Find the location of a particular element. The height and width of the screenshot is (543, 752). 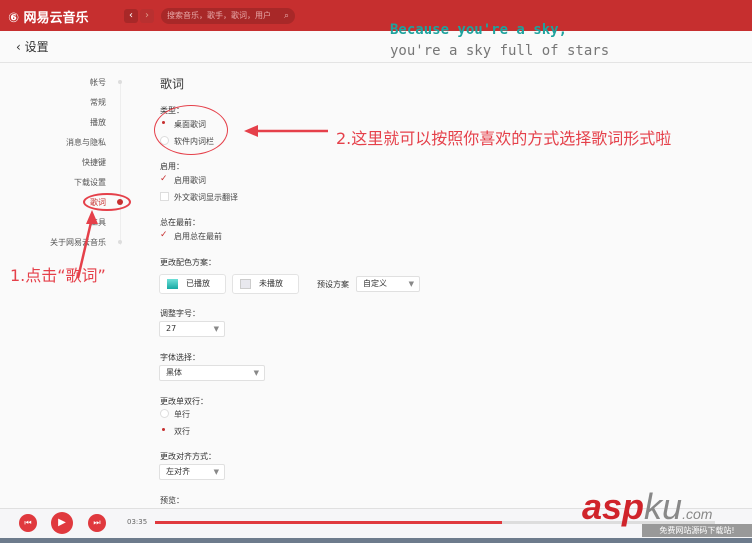

back-nav-button: ‹ is located at coordinates (131, 16).